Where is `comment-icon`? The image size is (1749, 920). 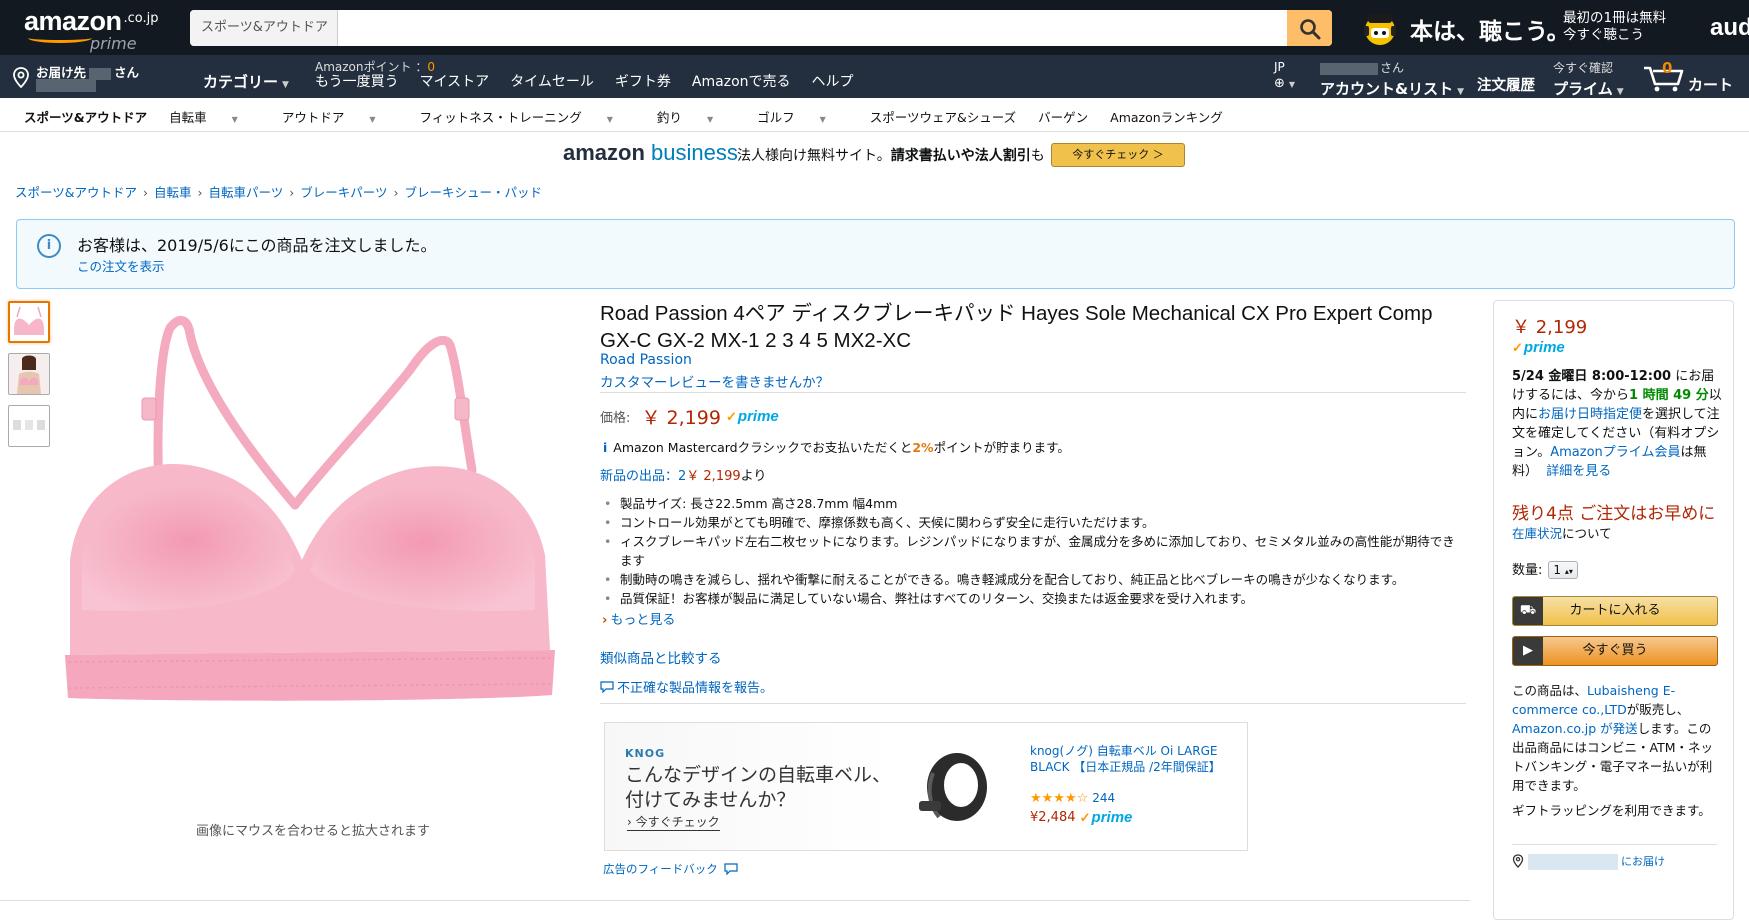
comment-icon is located at coordinates (731, 869).